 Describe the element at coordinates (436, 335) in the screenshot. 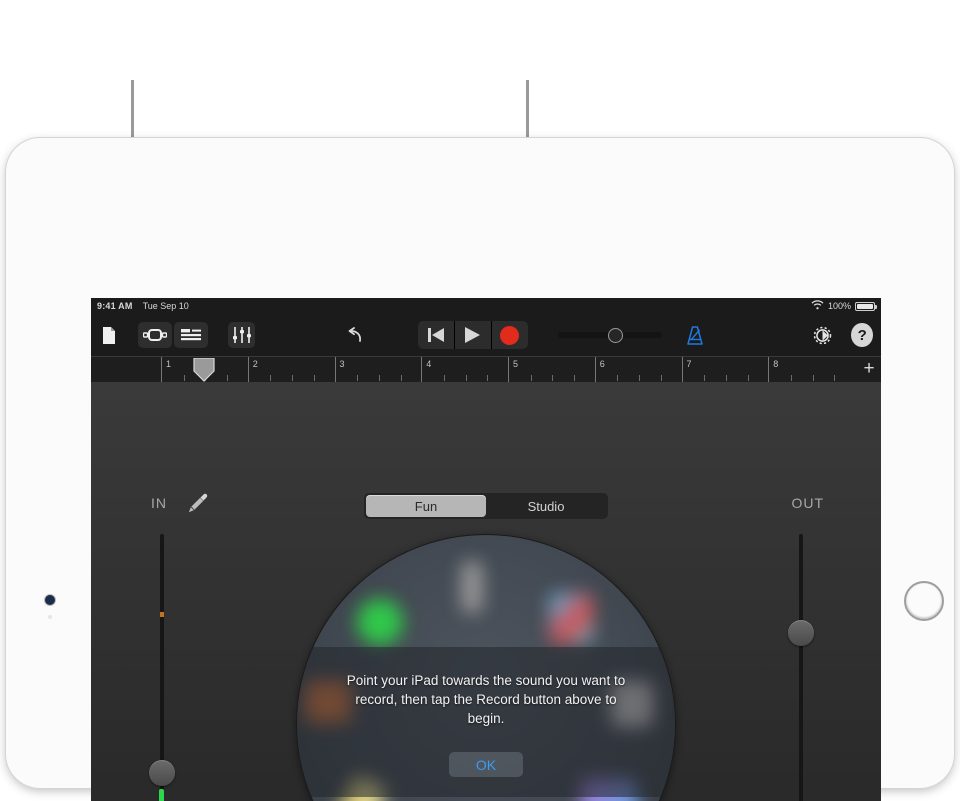

I see `rewind-button` at that location.